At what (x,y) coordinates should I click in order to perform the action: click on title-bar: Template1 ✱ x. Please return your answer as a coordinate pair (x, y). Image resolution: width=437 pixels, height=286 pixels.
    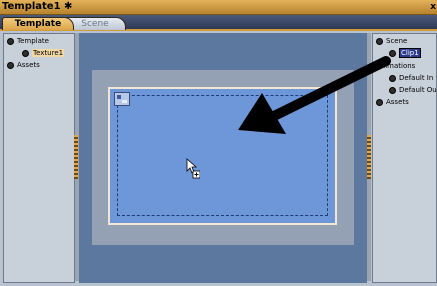
    Looking at the image, I should click on (218, 7).